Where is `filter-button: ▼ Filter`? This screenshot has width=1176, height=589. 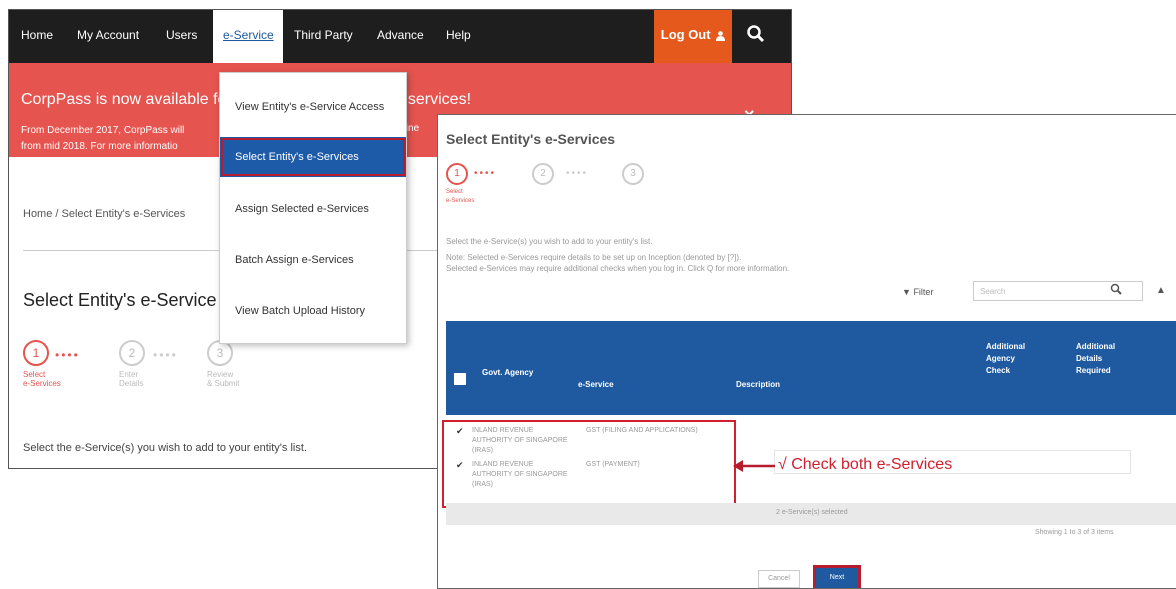
filter-button: ▼ Filter is located at coordinates (917, 292).